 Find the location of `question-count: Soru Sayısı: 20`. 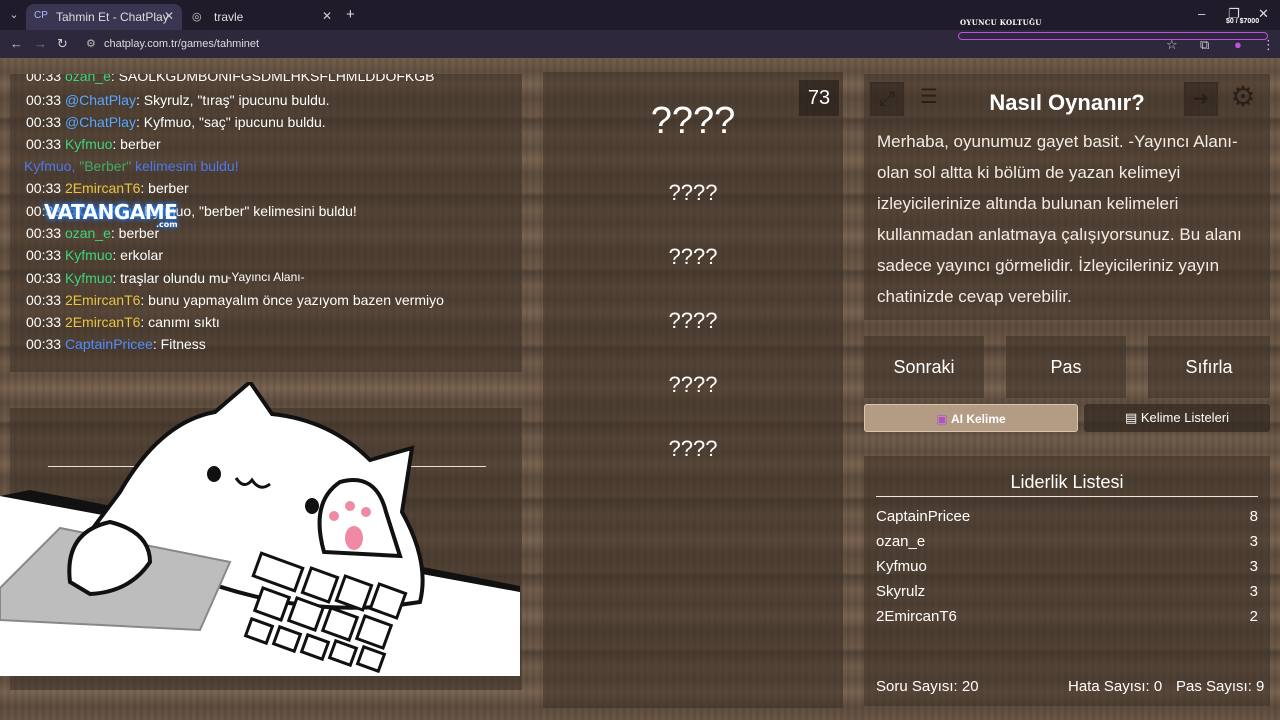

question-count: Soru Sayısı: 20 is located at coordinates (927, 686).